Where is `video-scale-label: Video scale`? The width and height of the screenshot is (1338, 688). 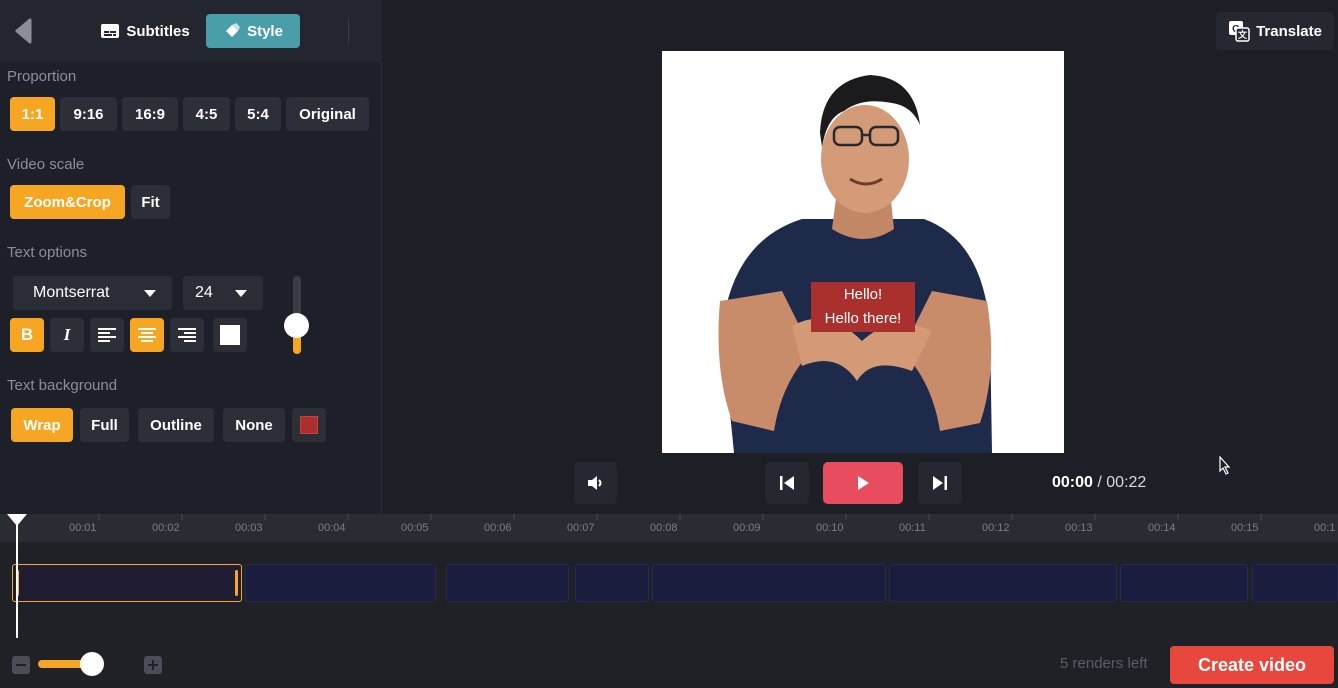 video-scale-label: Video scale is located at coordinates (46, 164).